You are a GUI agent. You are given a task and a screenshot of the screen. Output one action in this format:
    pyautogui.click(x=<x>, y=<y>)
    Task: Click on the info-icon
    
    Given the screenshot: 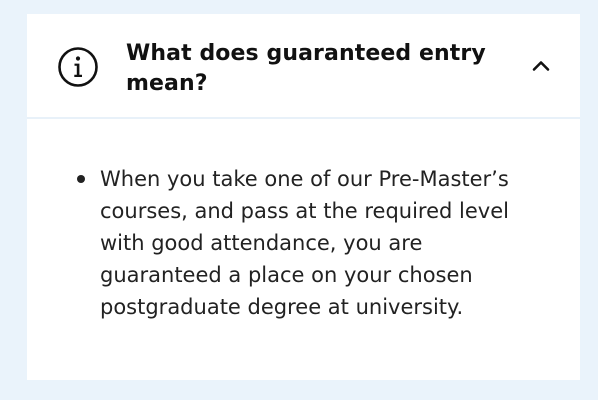 What is the action you would take?
    pyautogui.click(x=78, y=67)
    